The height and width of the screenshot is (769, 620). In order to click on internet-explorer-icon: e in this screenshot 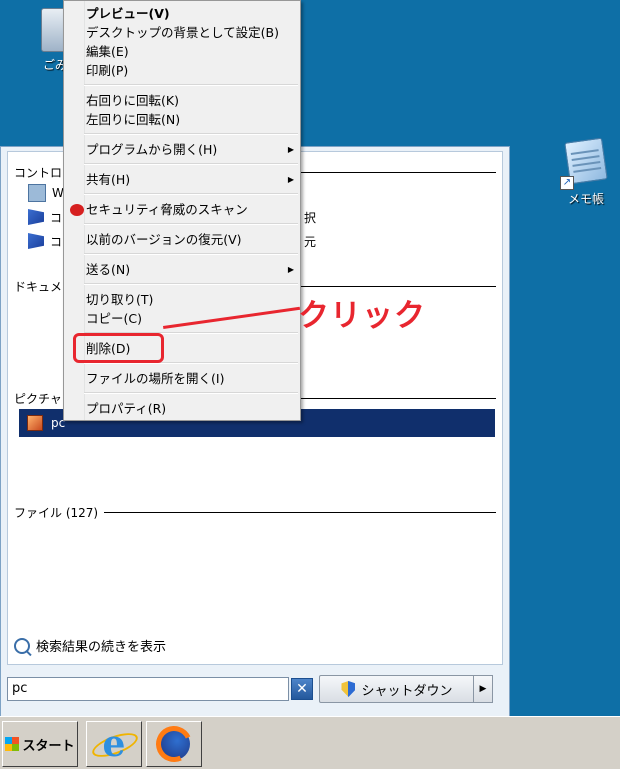, I will do `click(114, 744)`.